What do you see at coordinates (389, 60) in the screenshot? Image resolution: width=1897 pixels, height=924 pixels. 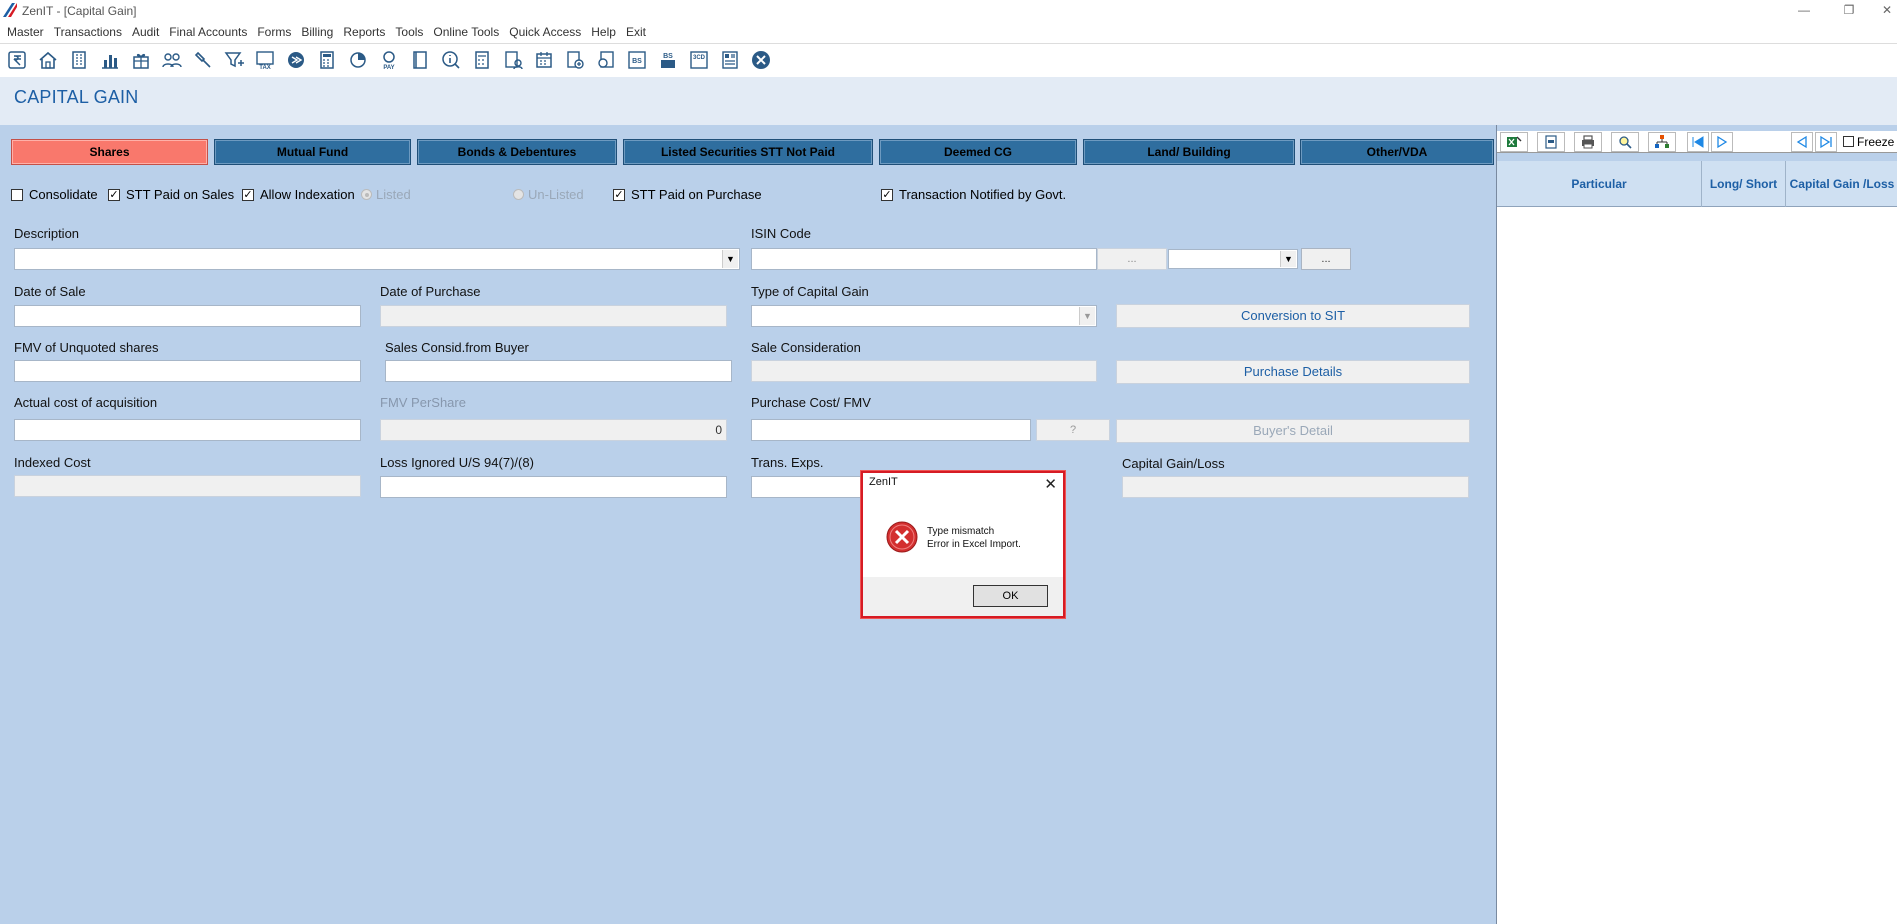 I see `pay-icon: PAY` at bounding box center [389, 60].